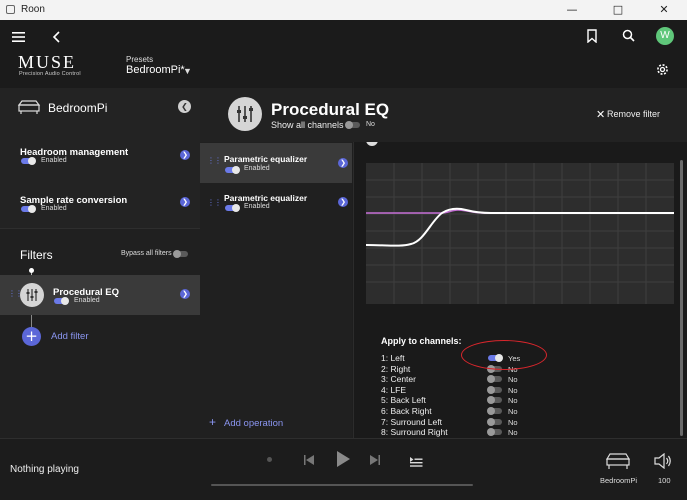 Image resolution: width=687 pixels, height=500 pixels. Describe the element at coordinates (664, 10) in the screenshot. I see `close-button: ✕` at that location.